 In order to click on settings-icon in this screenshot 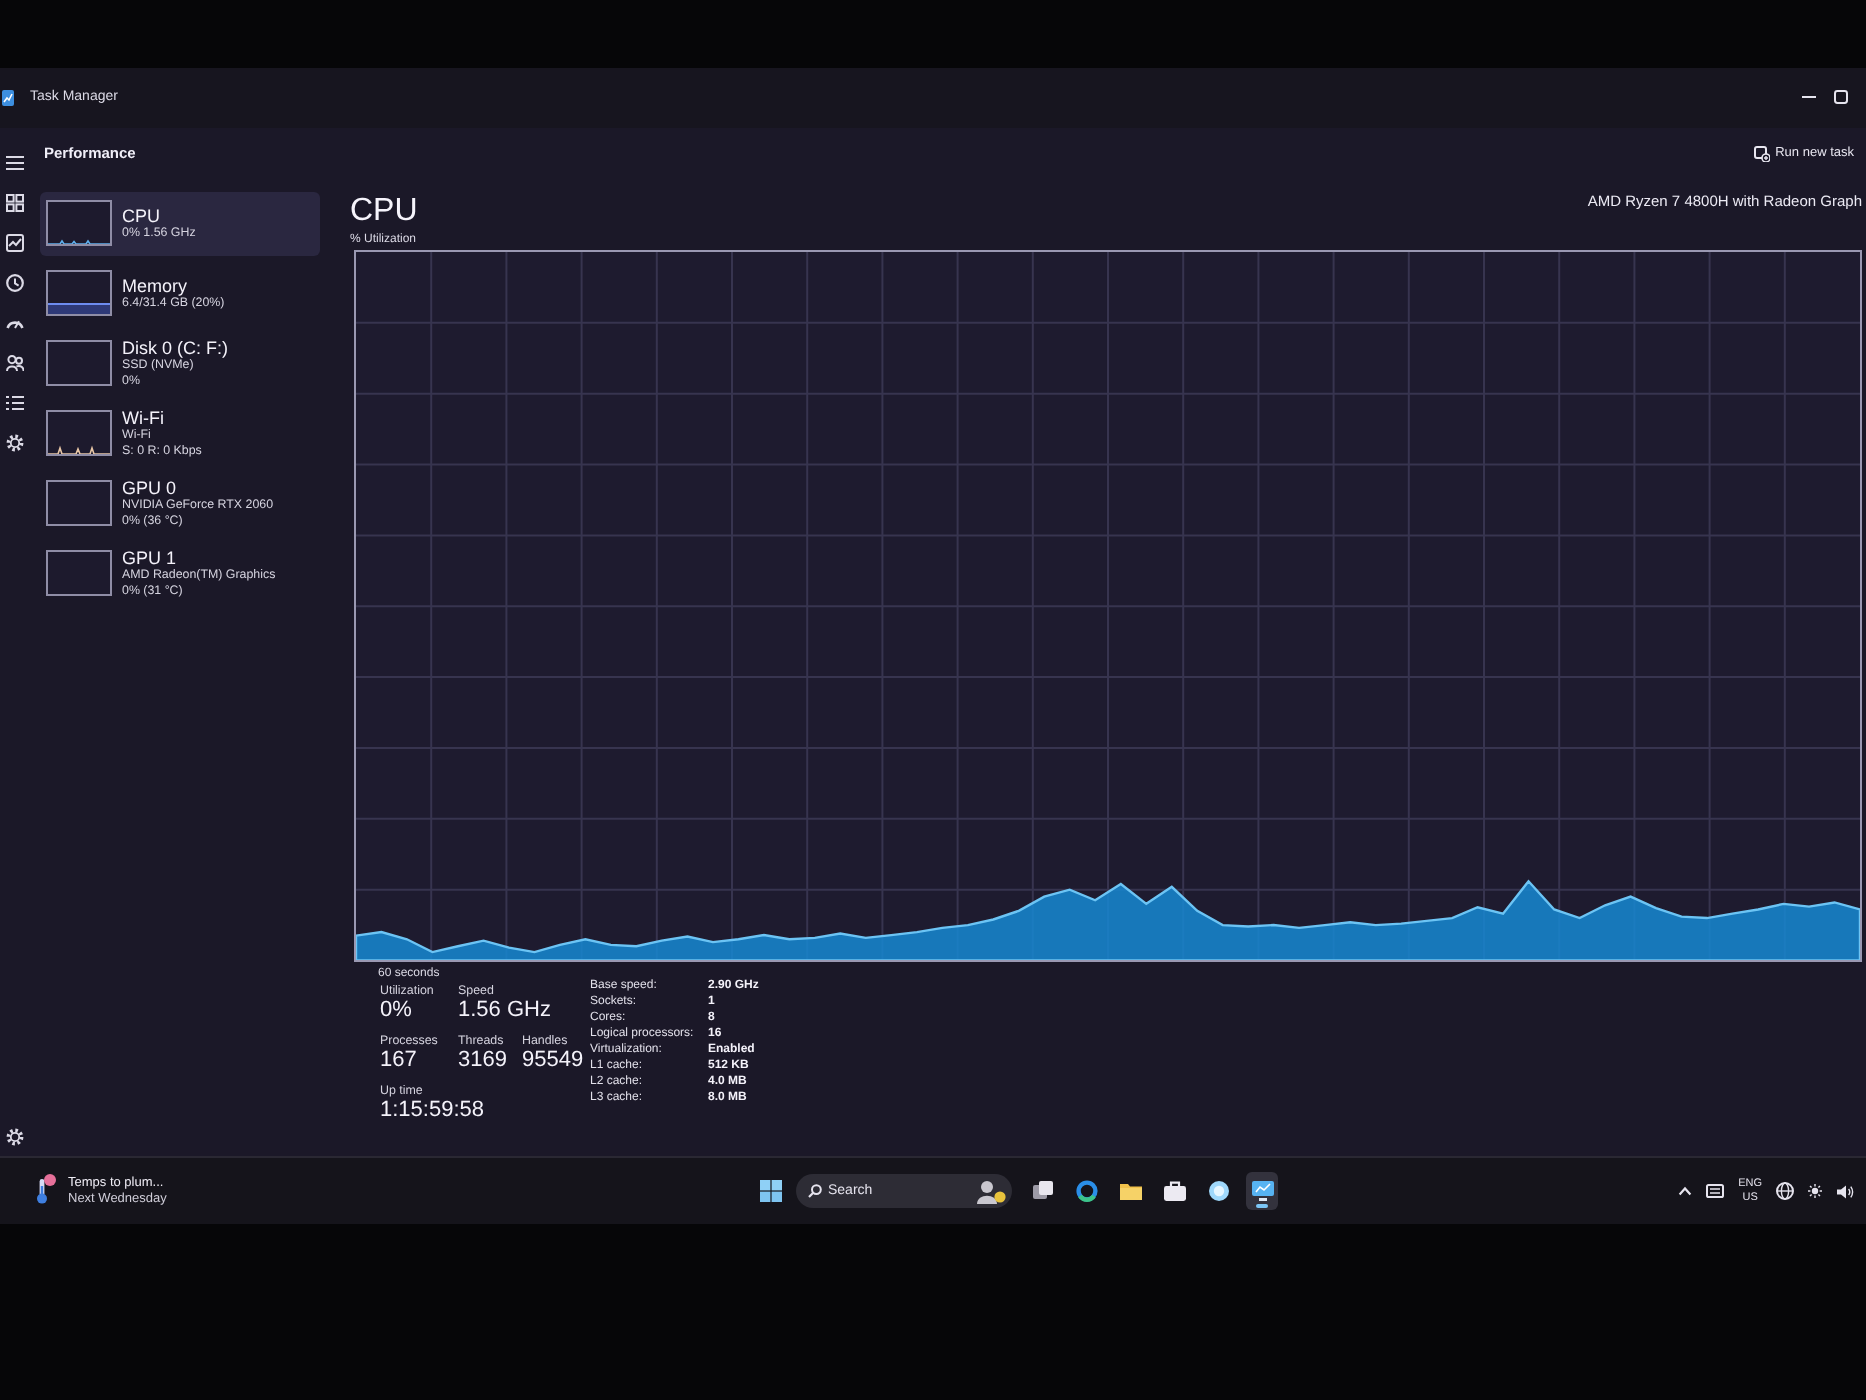, I will do `click(15, 1137)`.